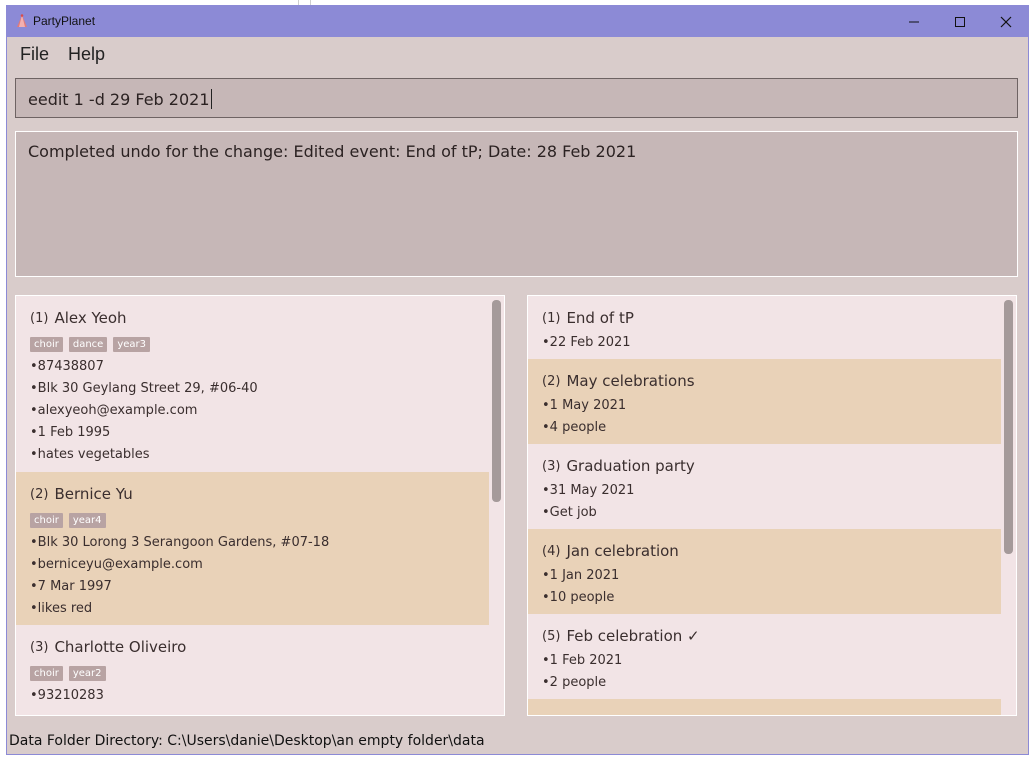  I want to click on person-phone: •93210283, so click(67, 695).